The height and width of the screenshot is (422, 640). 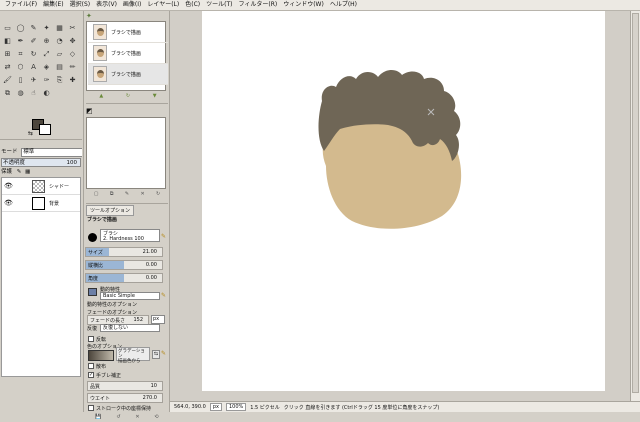 I want to click on menu-filters: フィルター(R), so click(x=257, y=5).